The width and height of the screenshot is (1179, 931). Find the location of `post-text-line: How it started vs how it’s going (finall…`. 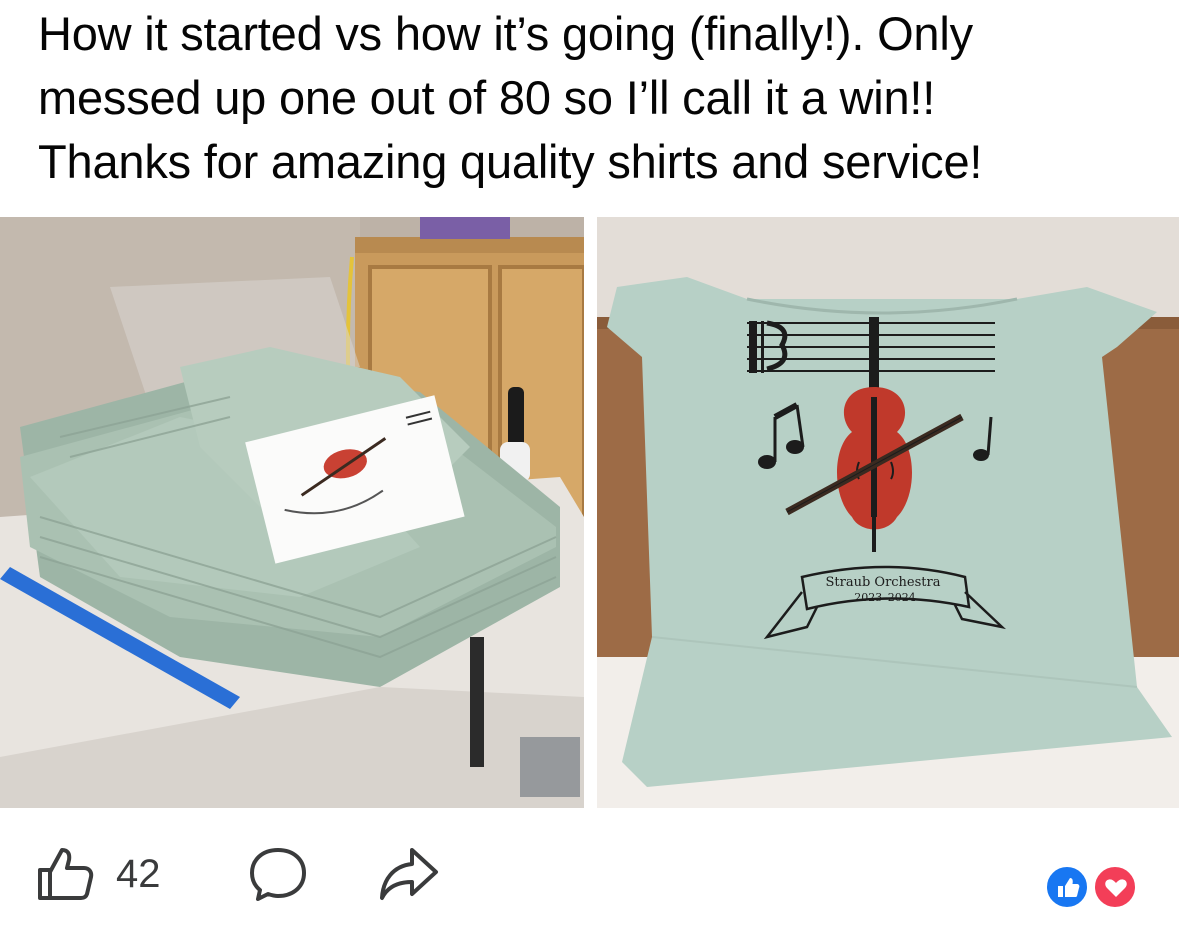

post-text-line: How it started vs how it’s going (finall… is located at coordinates (505, 33).